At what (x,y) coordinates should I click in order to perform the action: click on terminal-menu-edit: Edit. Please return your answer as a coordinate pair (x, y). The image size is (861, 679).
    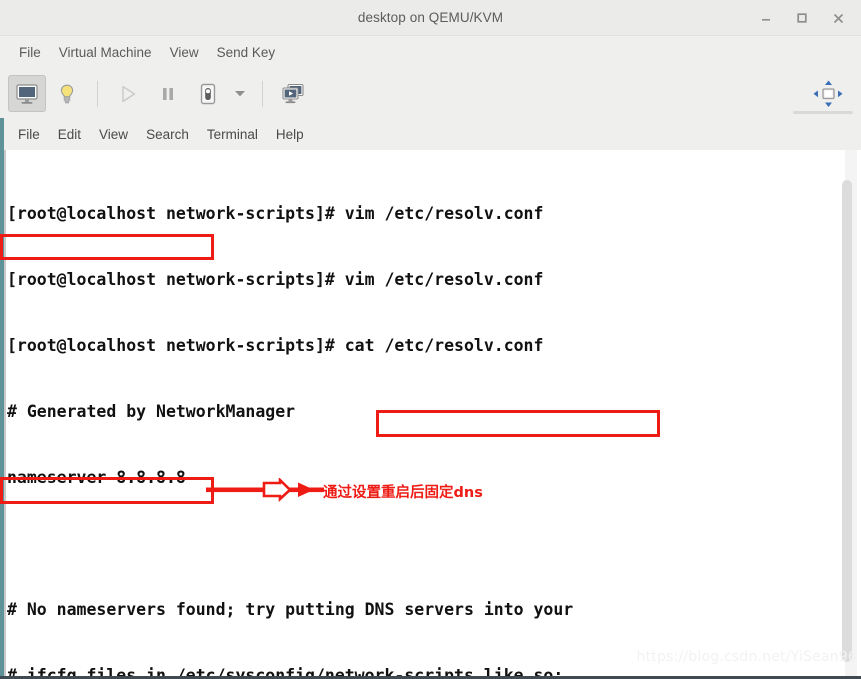
    Looking at the image, I should click on (69, 134).